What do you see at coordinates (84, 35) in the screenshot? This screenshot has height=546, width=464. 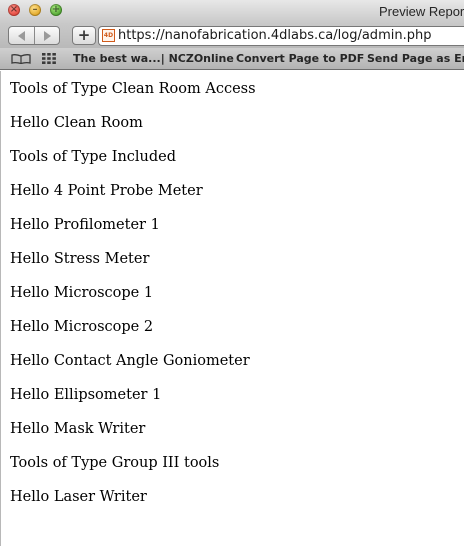 I see `add-bookmark-button: +` at bounding box center [84, 35].